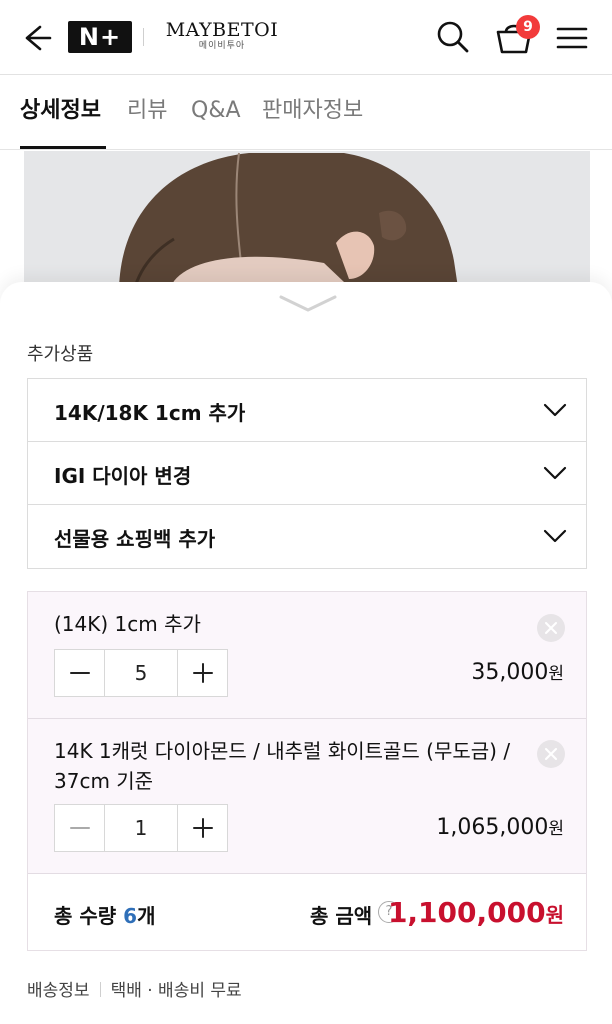 The width and height of the screenshot is (612, 1024). I want to click on addon-label: 선물용 쇼핑백 추가, so click(135, 539).